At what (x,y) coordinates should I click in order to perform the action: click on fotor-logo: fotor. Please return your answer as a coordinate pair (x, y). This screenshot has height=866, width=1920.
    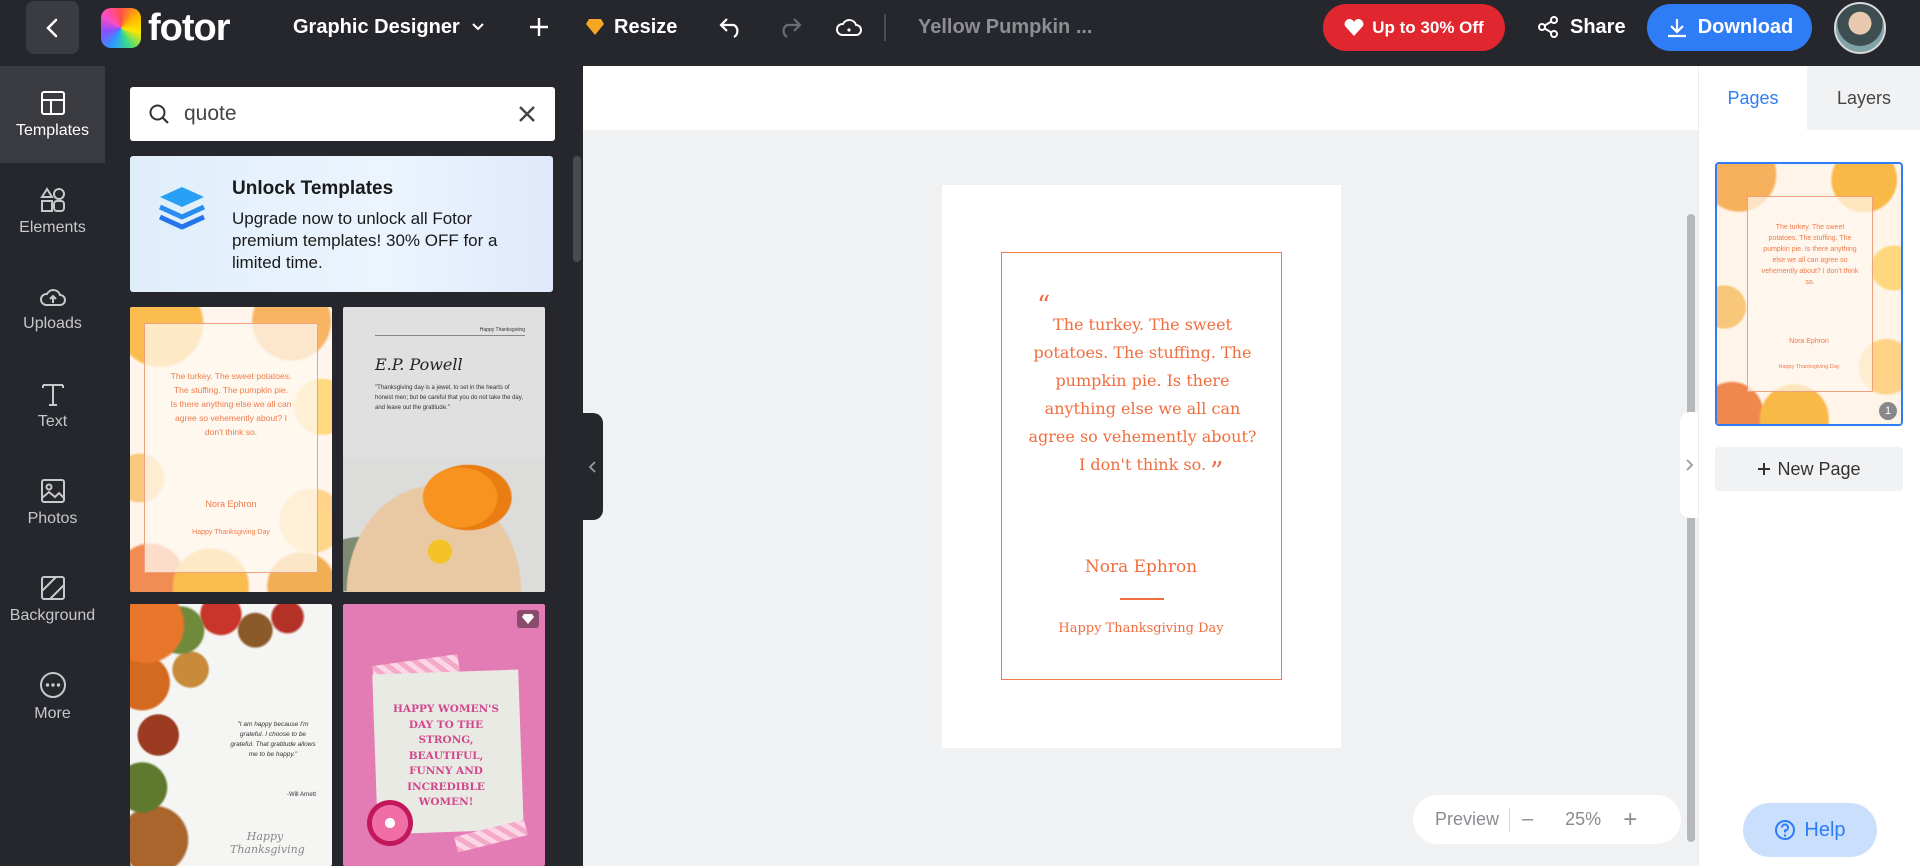
    Looking at the image, I should click on (166, 28).